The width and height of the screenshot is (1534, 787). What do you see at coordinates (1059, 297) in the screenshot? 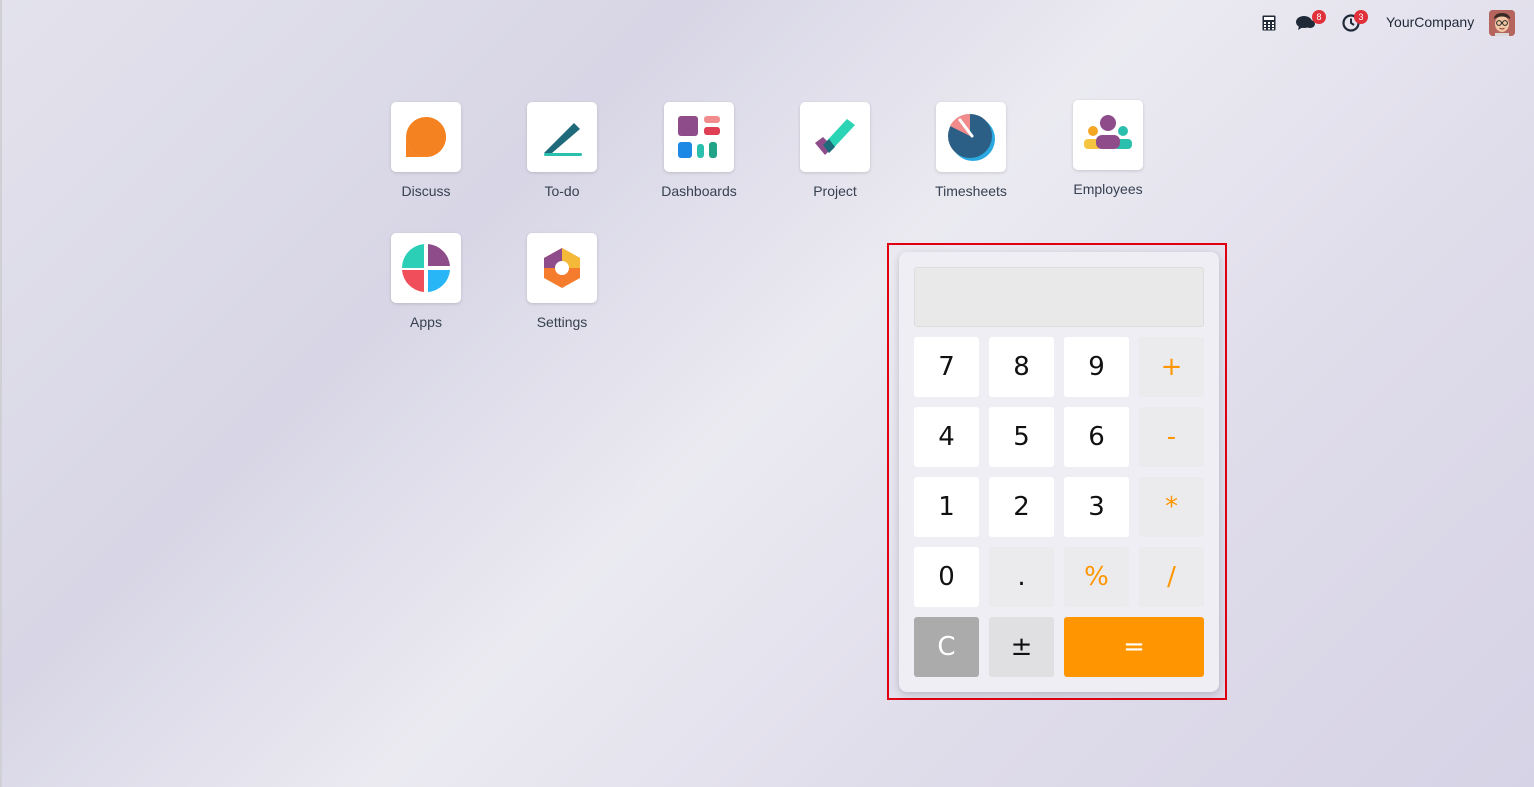
I see `calculator-display` at bounding box center [1059, 297].